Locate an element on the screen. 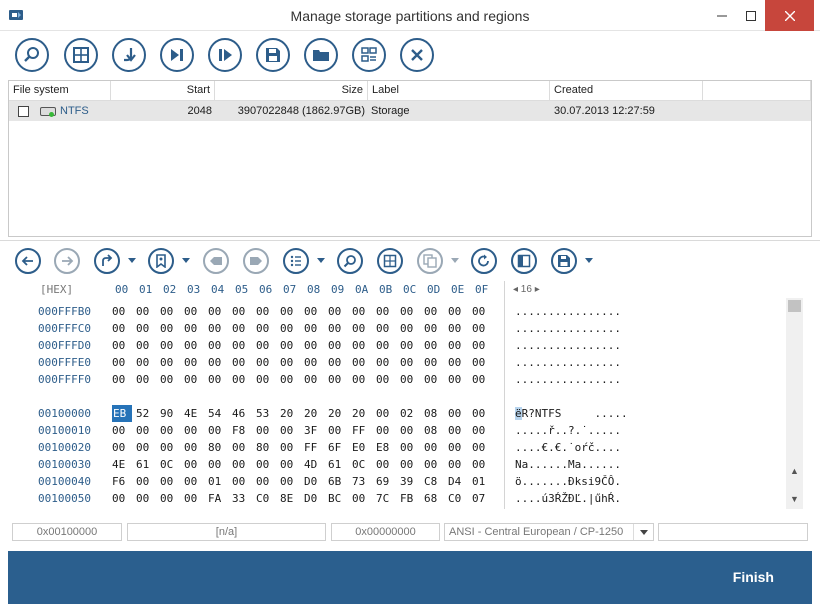  scrollbar-thumb is located at coordinates (794, 306).